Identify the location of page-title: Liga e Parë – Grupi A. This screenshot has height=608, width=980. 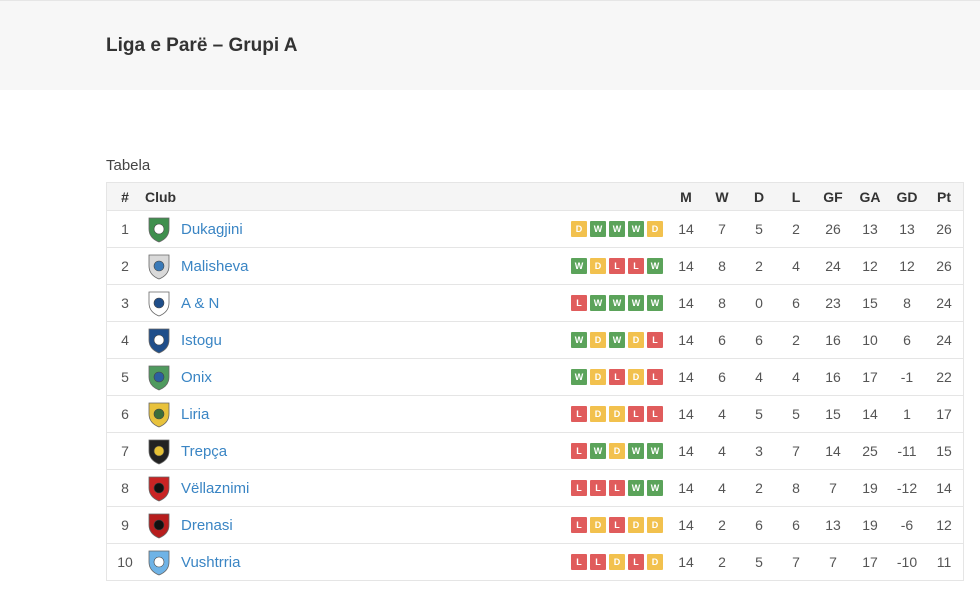
(202, 45).